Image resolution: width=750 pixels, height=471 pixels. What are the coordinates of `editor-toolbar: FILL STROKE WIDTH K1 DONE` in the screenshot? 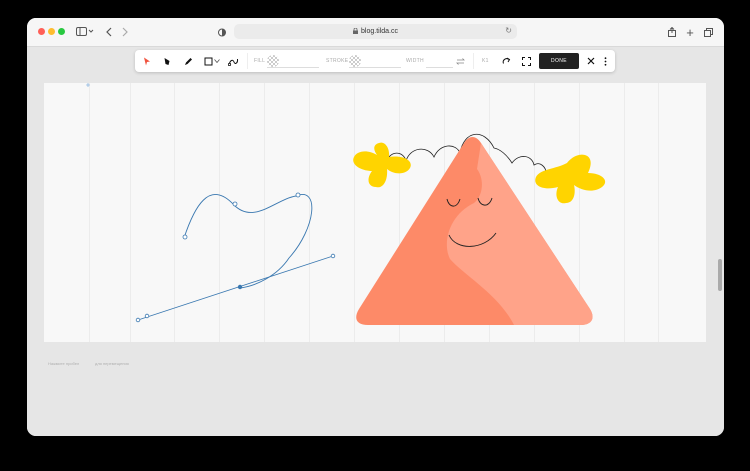 It's located at (375, 61).